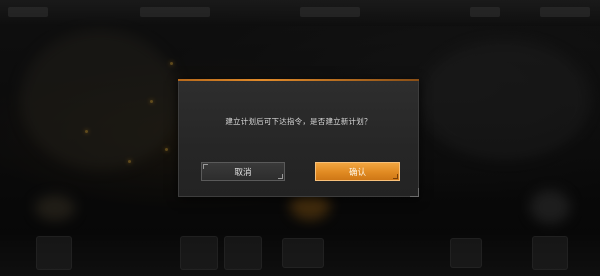  What do you see at coordinates (298, 121) in the screenshot?
I see `dialog-message: 建立计划后可下达指令，是否建立新计划？` at bounding box center [298, 121].